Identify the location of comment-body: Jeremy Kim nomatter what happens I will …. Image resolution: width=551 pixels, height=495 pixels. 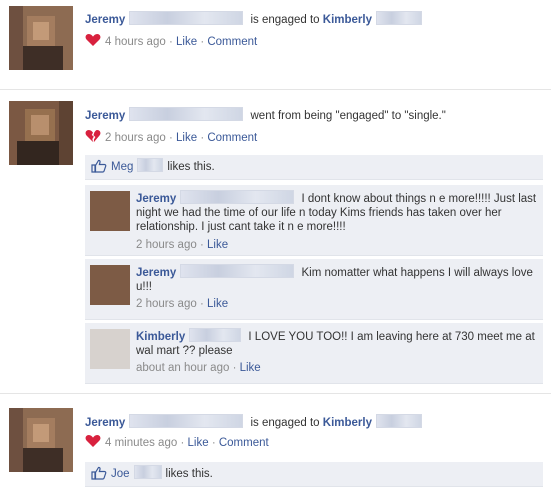
(337, 279).